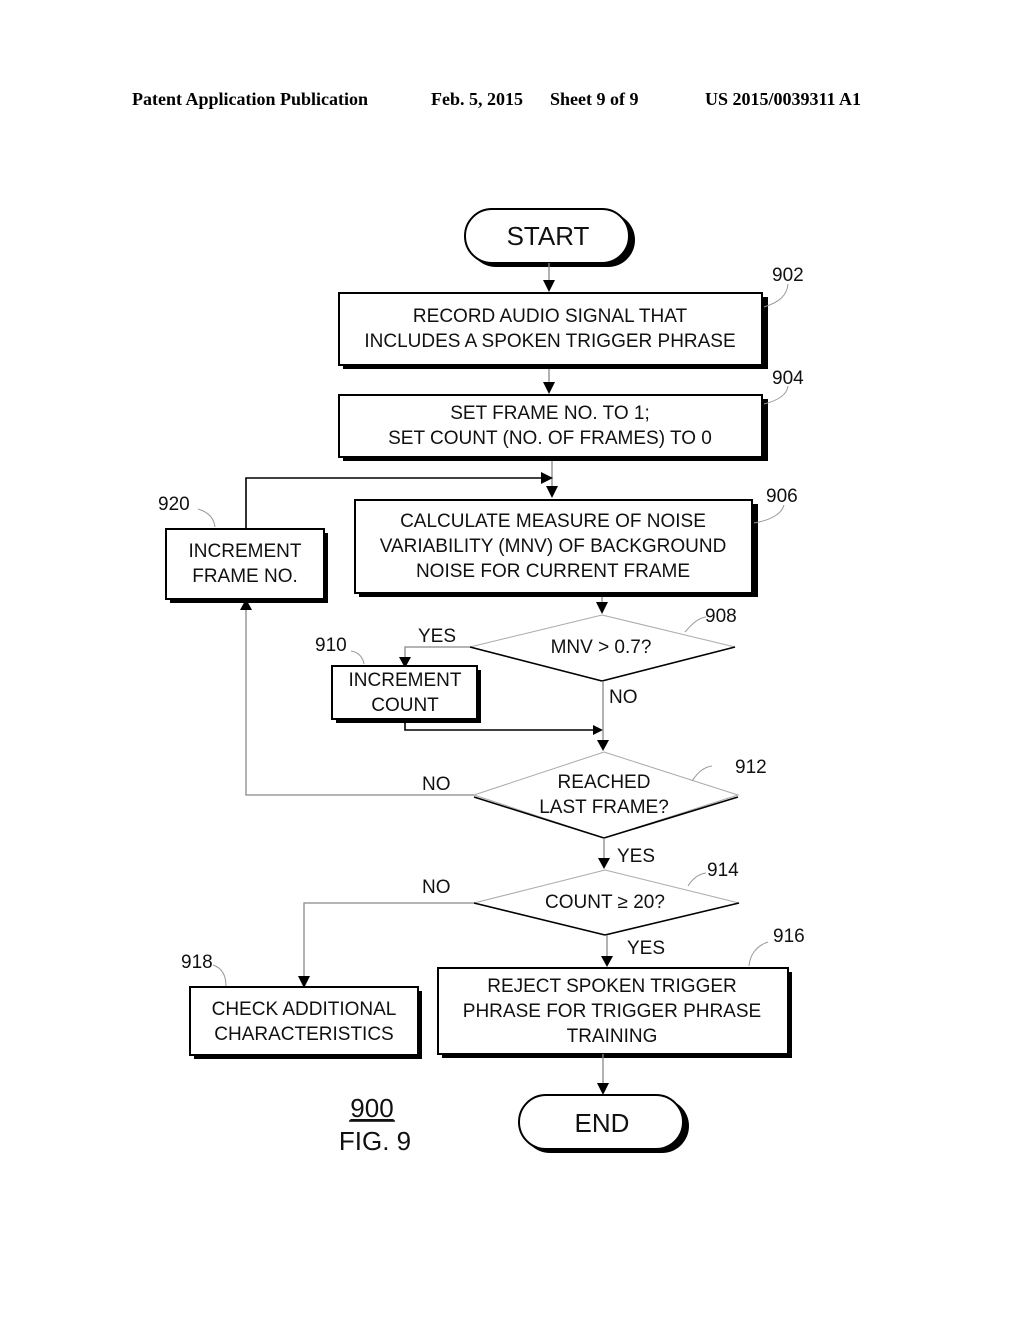 The height and width of the screenshot is (1320, 1024). I want to click on decision-914: COUNT ≥ 20?, so click(606, 902).